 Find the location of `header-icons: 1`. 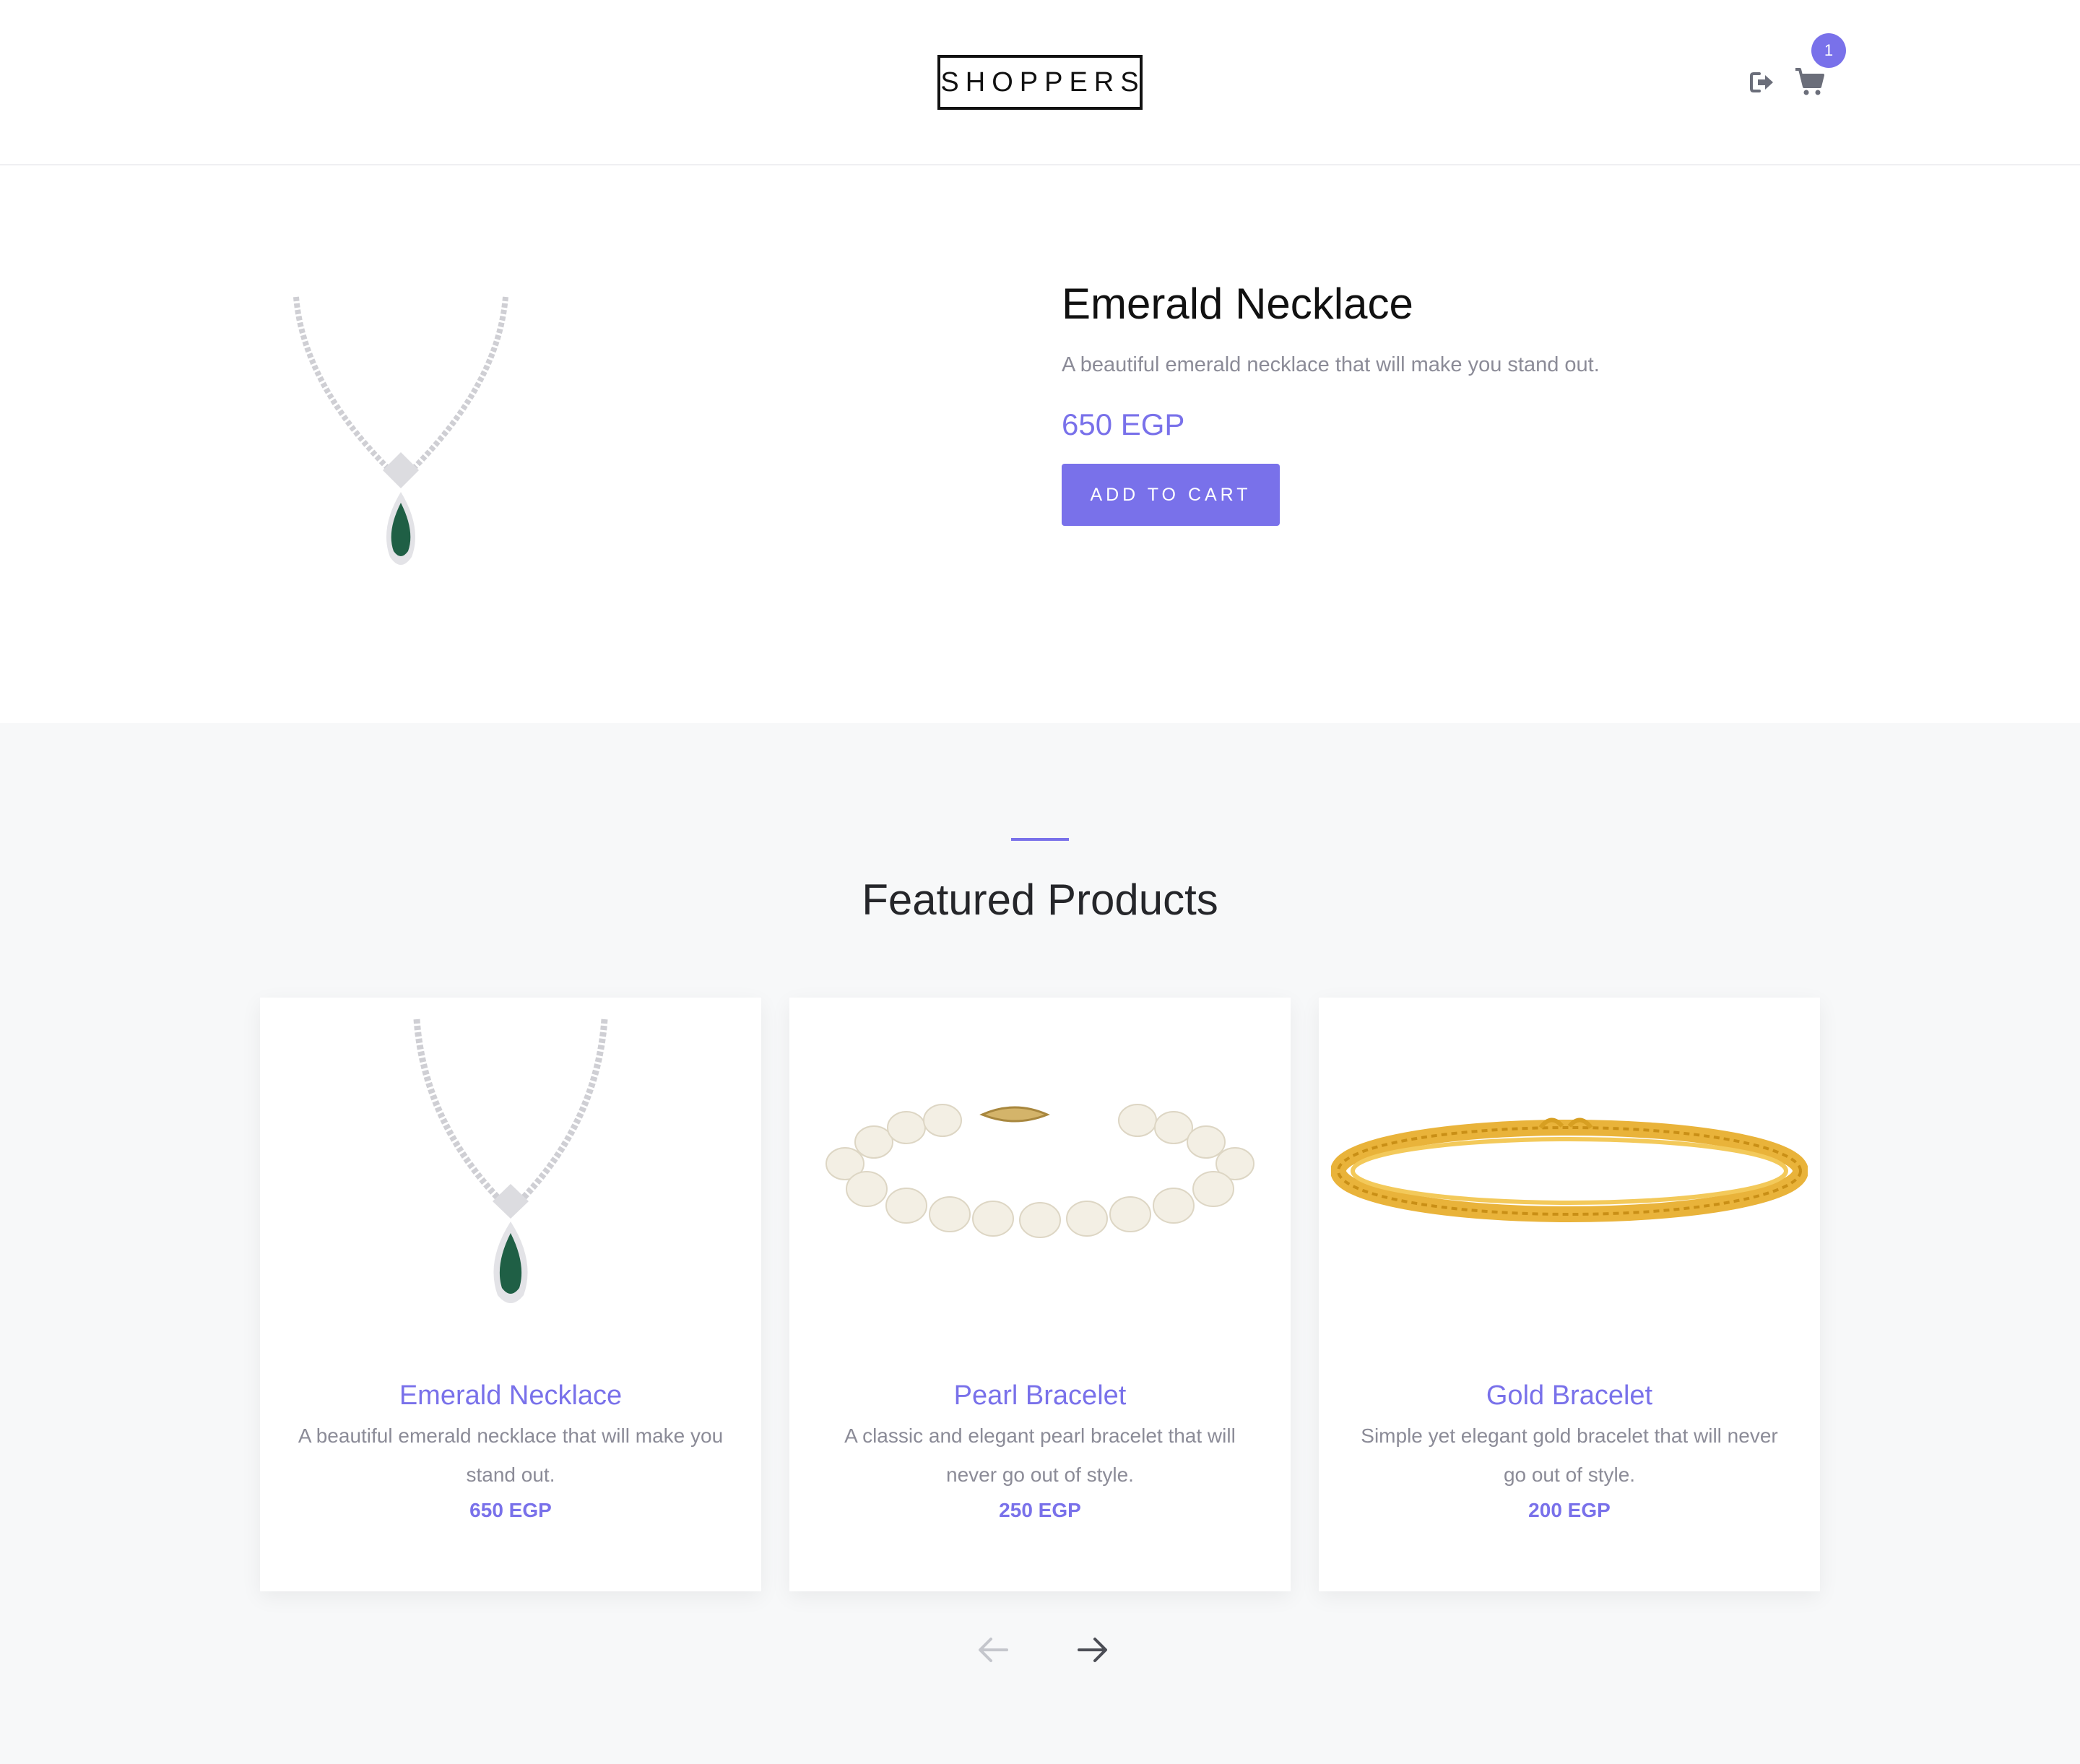

header-icons: 1 is located at coordinates (1797, 68).